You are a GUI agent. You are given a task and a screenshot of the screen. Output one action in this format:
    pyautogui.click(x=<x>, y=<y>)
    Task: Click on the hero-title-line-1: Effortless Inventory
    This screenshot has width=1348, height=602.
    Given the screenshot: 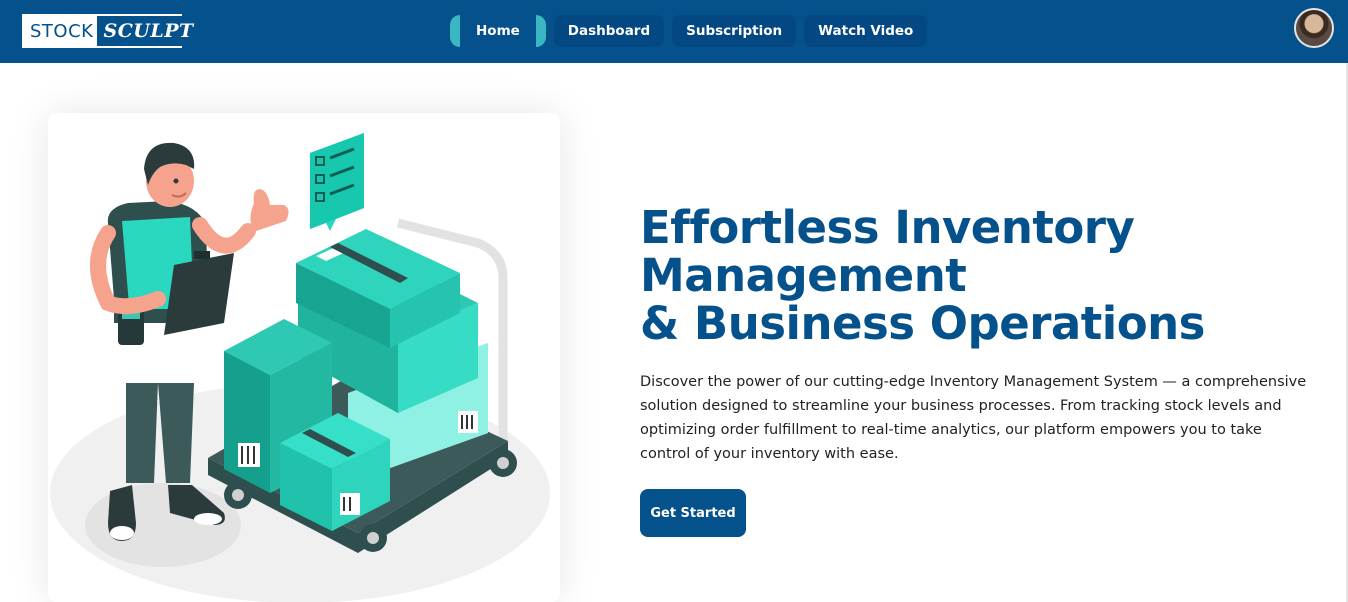 What is the action you would take?
    pyautogui.click(x=887, y=227)
    